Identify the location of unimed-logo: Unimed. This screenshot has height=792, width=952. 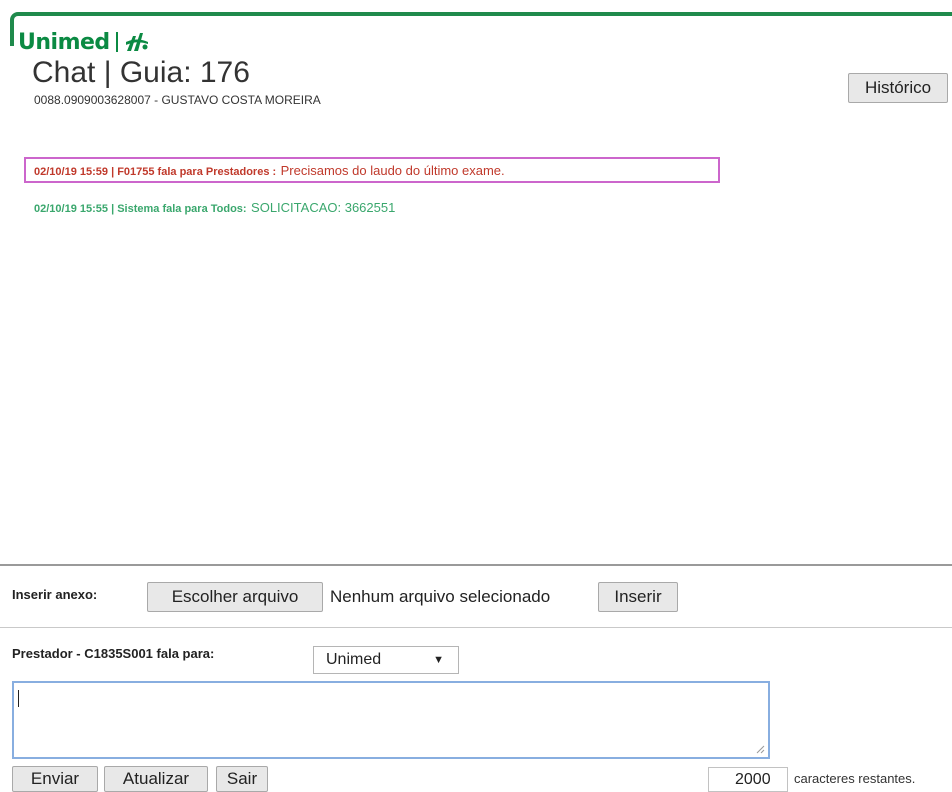
(84, 42).